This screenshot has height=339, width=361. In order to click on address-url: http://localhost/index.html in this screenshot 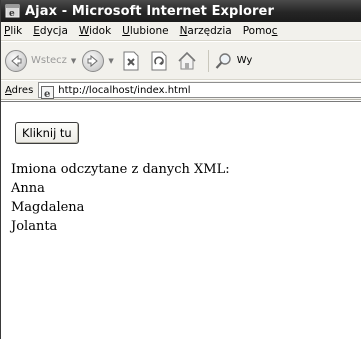, I will do `click(124, 90)`.